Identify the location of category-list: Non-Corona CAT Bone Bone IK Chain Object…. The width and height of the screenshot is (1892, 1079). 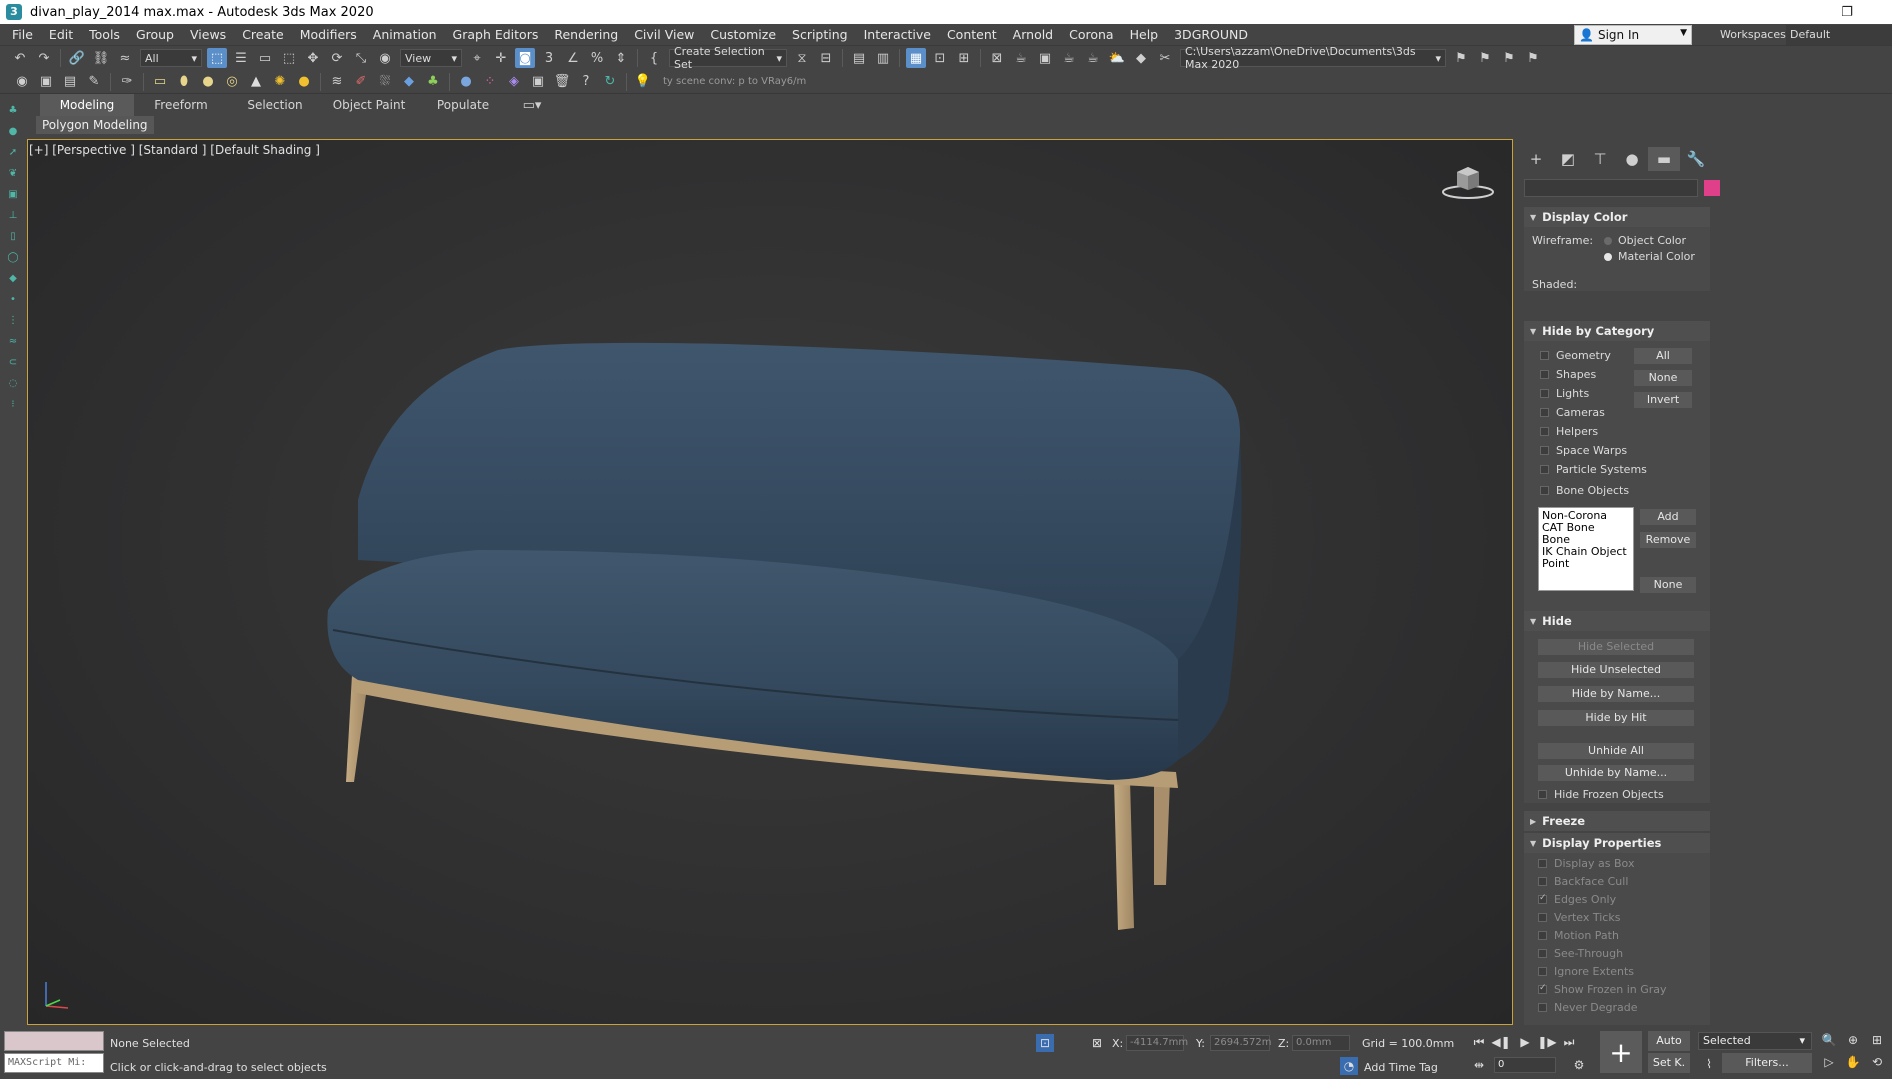
(1586, 549).